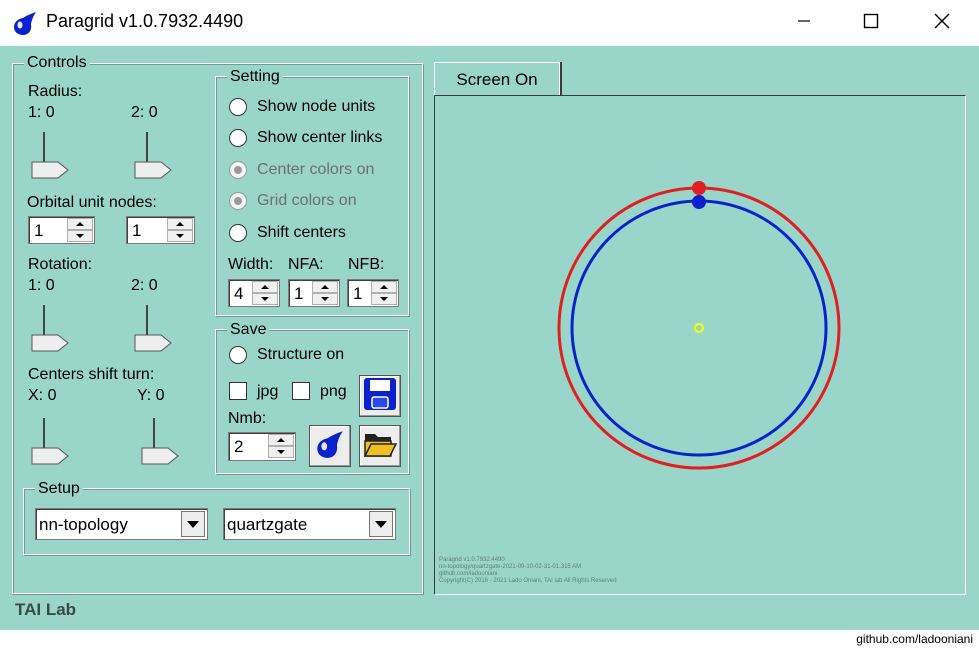 This screenshot has width=979, height=649. I want to click on controls-legend: Controls, so click(57, 63).